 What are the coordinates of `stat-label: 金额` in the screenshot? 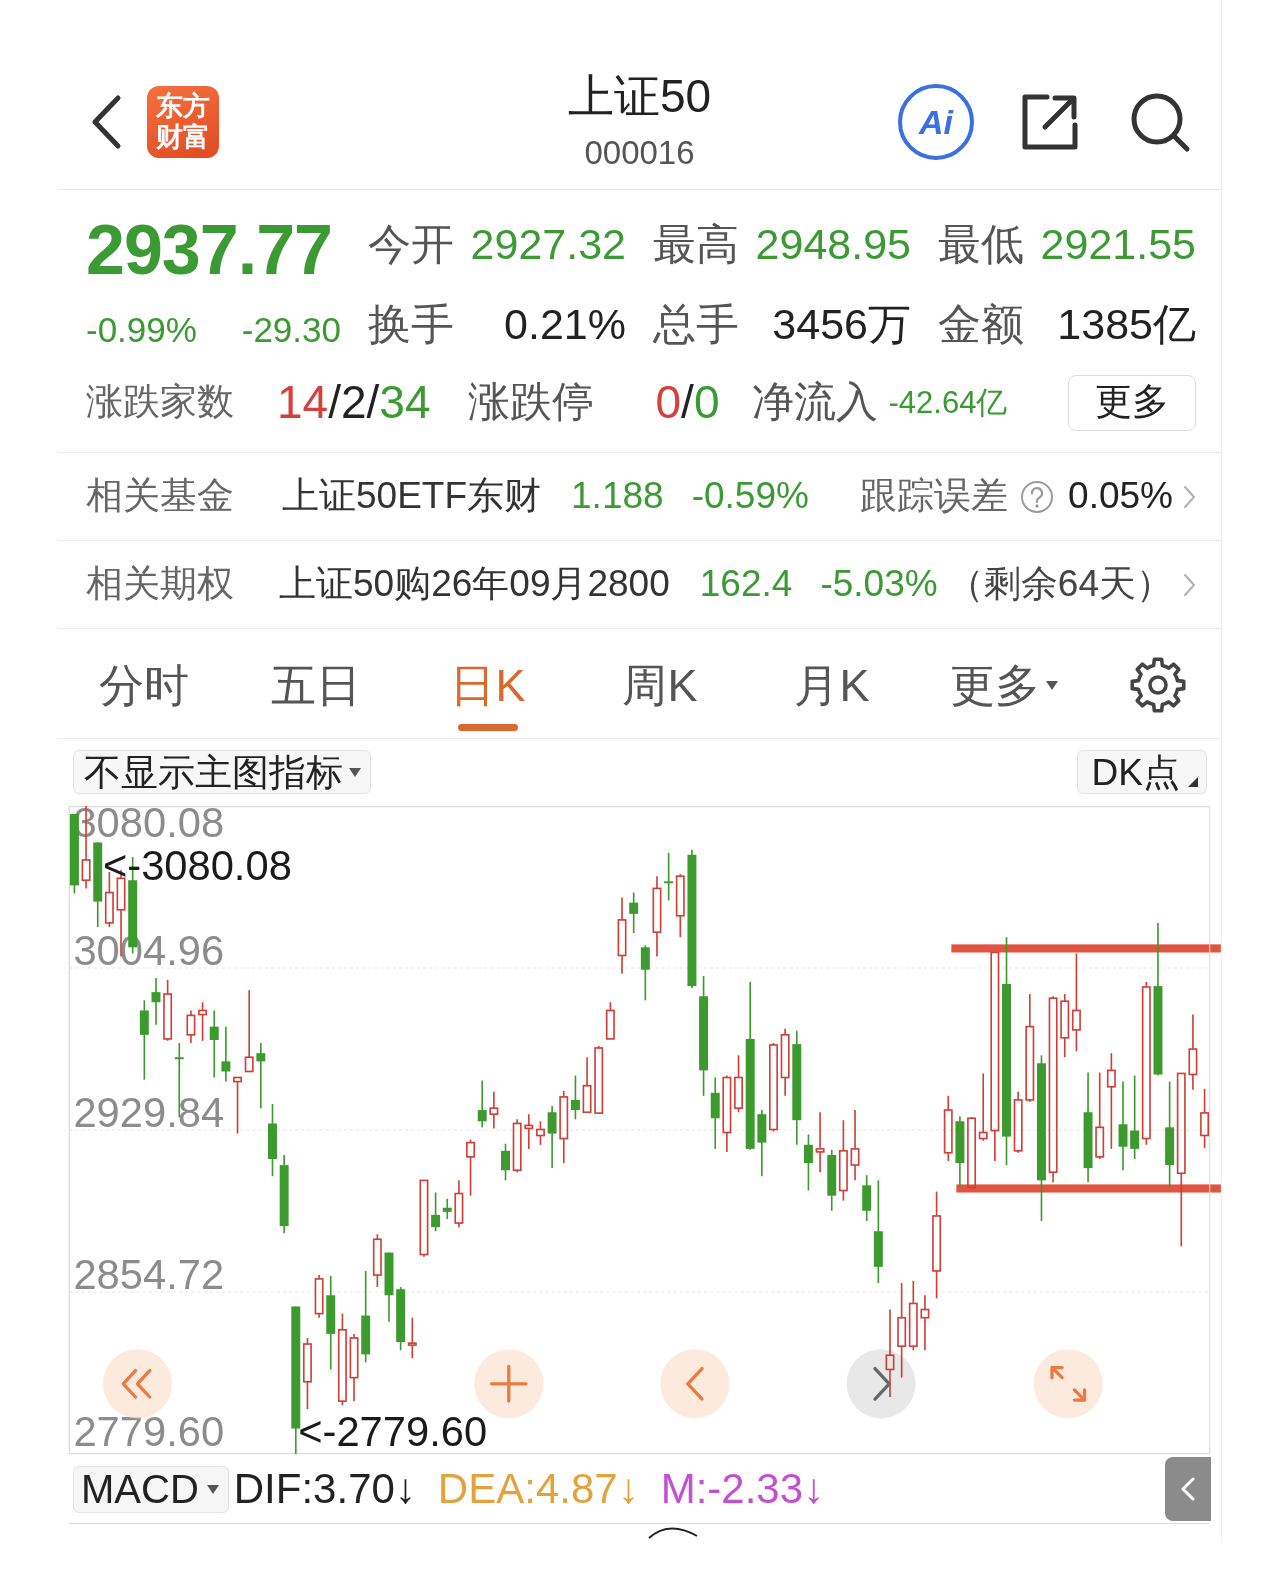 It's located at (981, 325).